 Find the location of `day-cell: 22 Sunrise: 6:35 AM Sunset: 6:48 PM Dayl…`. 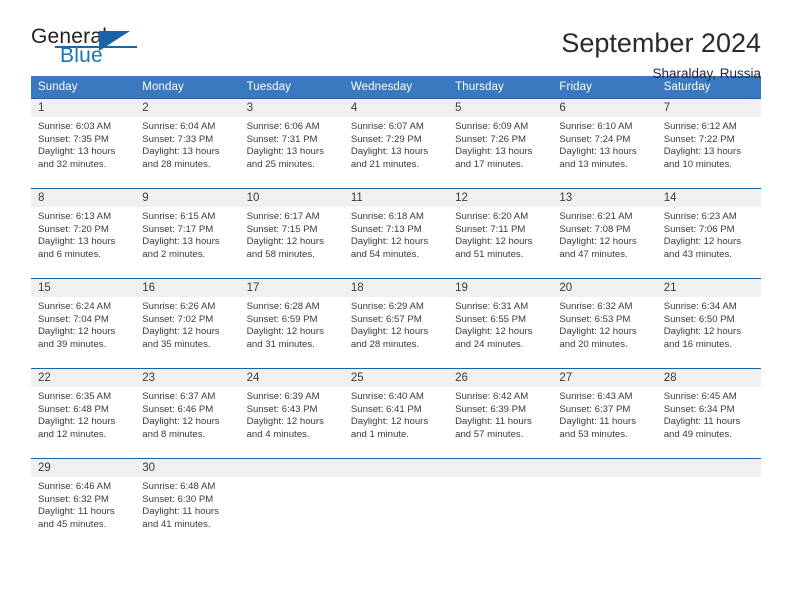

day-cell: 22 Sunrise: 6:35 AM Sunset: 6:48 PM Dayl… is located at coordinates (83, 413).